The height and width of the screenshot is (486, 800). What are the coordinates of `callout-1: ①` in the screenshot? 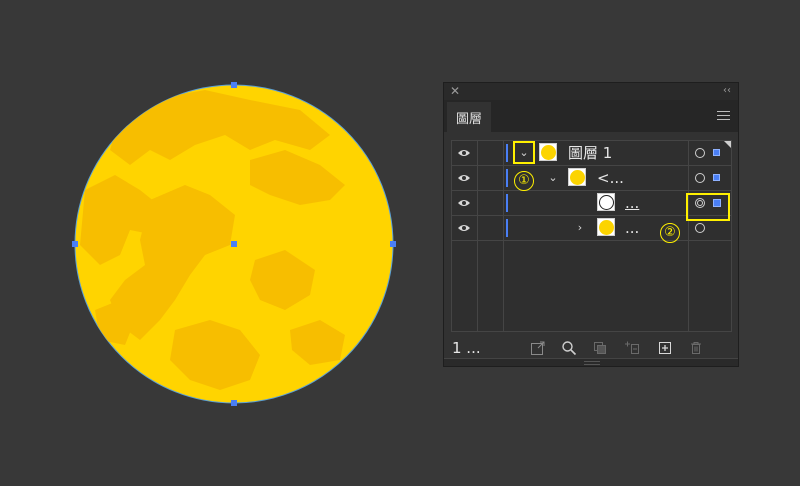 It's located at (524, 181).